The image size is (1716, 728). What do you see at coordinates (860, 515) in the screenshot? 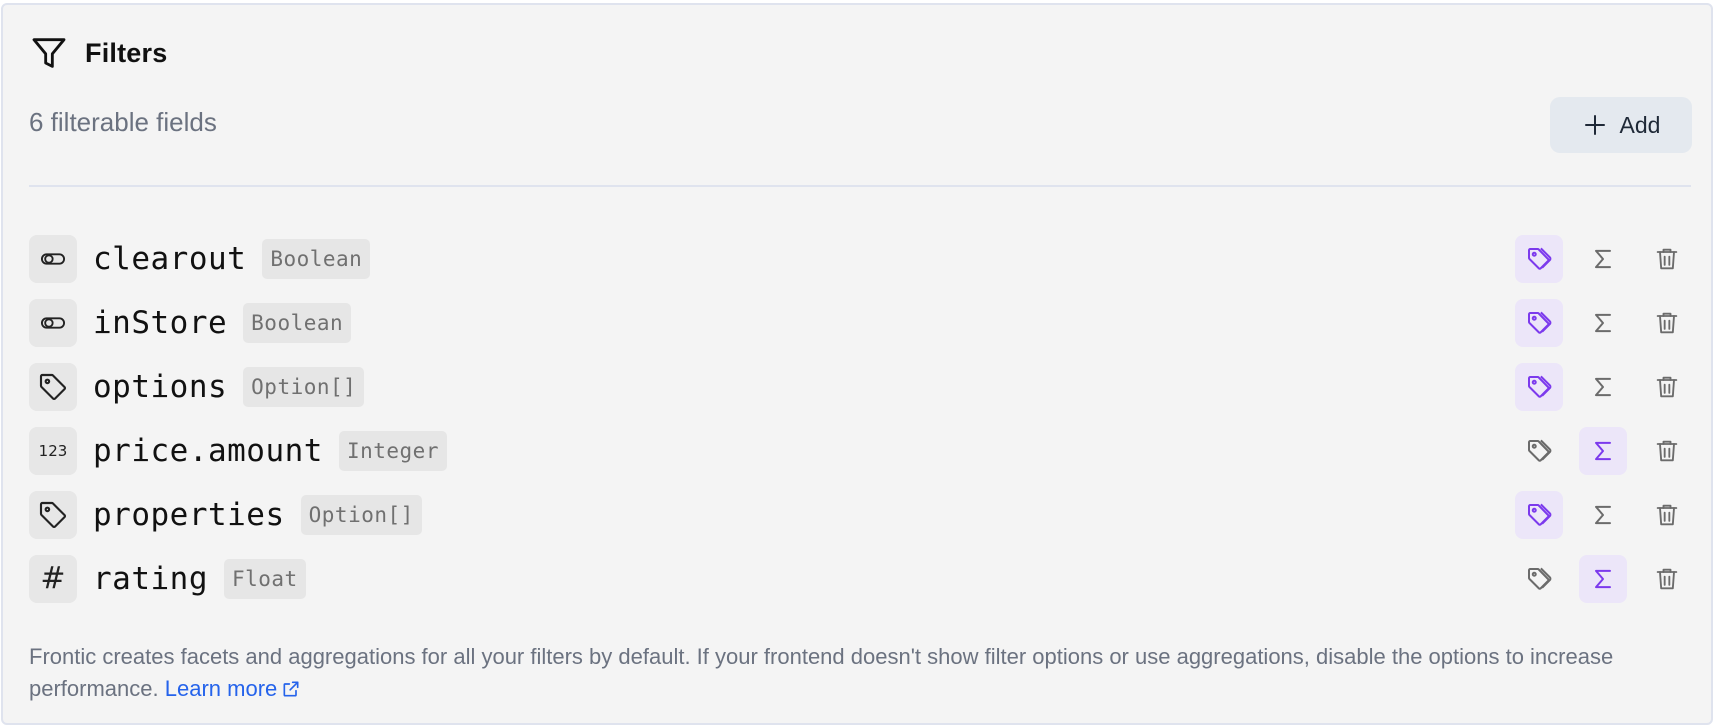
I see `field-row: properties Option[]` at bounding box center [860, 515].